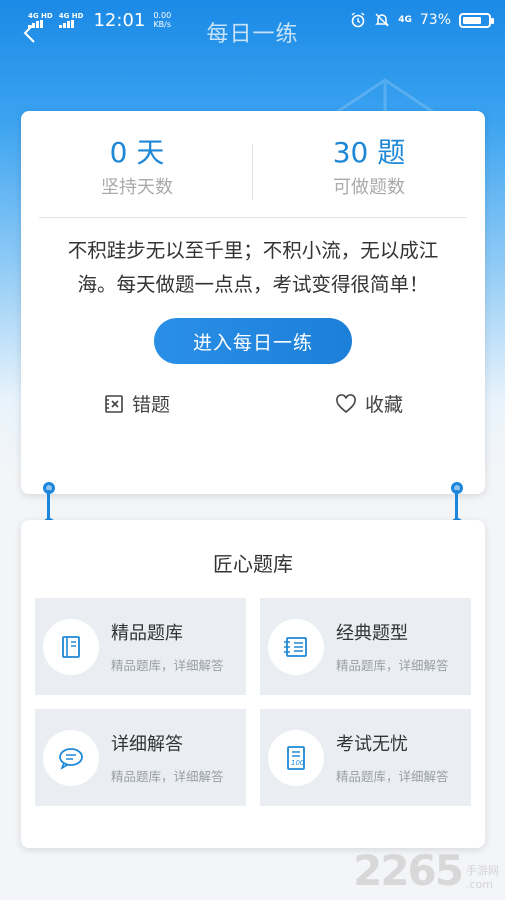 The width and height of the screenshot is (505, 900). Describe the element at coordinates (372, 744) in the screenshot. I see `tile-title: 考试无忧` at that location.